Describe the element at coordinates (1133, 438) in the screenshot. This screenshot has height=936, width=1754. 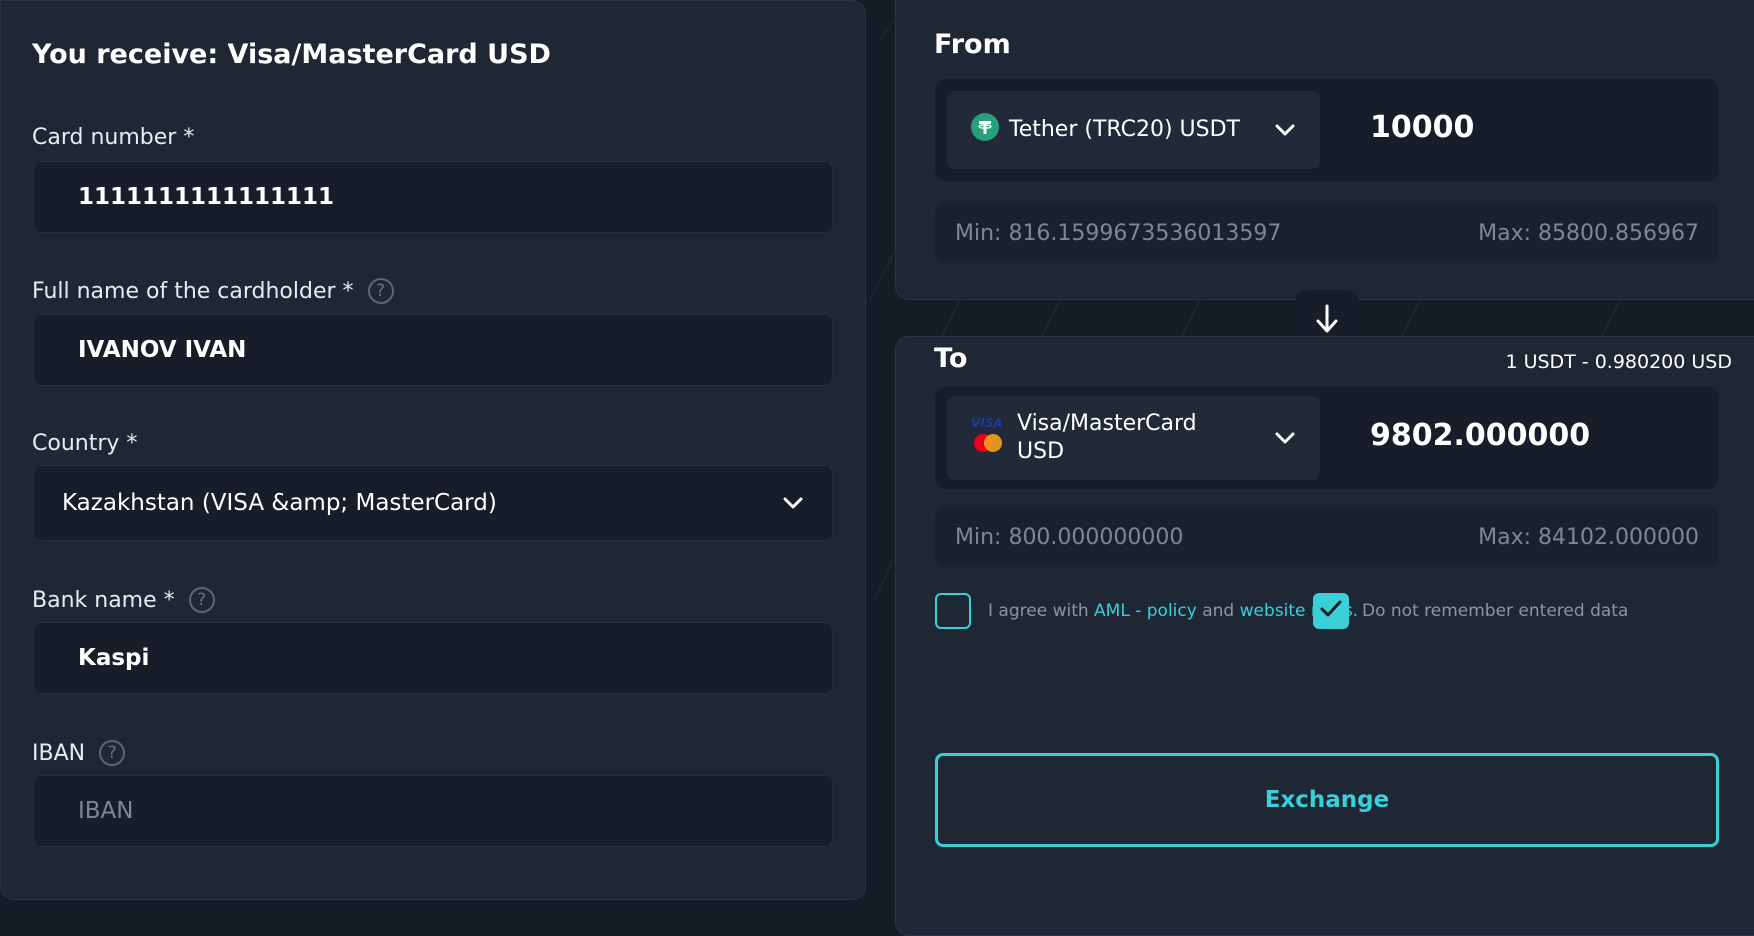
I see `to-currency-select: VISA Visa/MasterCard USD` at that location.